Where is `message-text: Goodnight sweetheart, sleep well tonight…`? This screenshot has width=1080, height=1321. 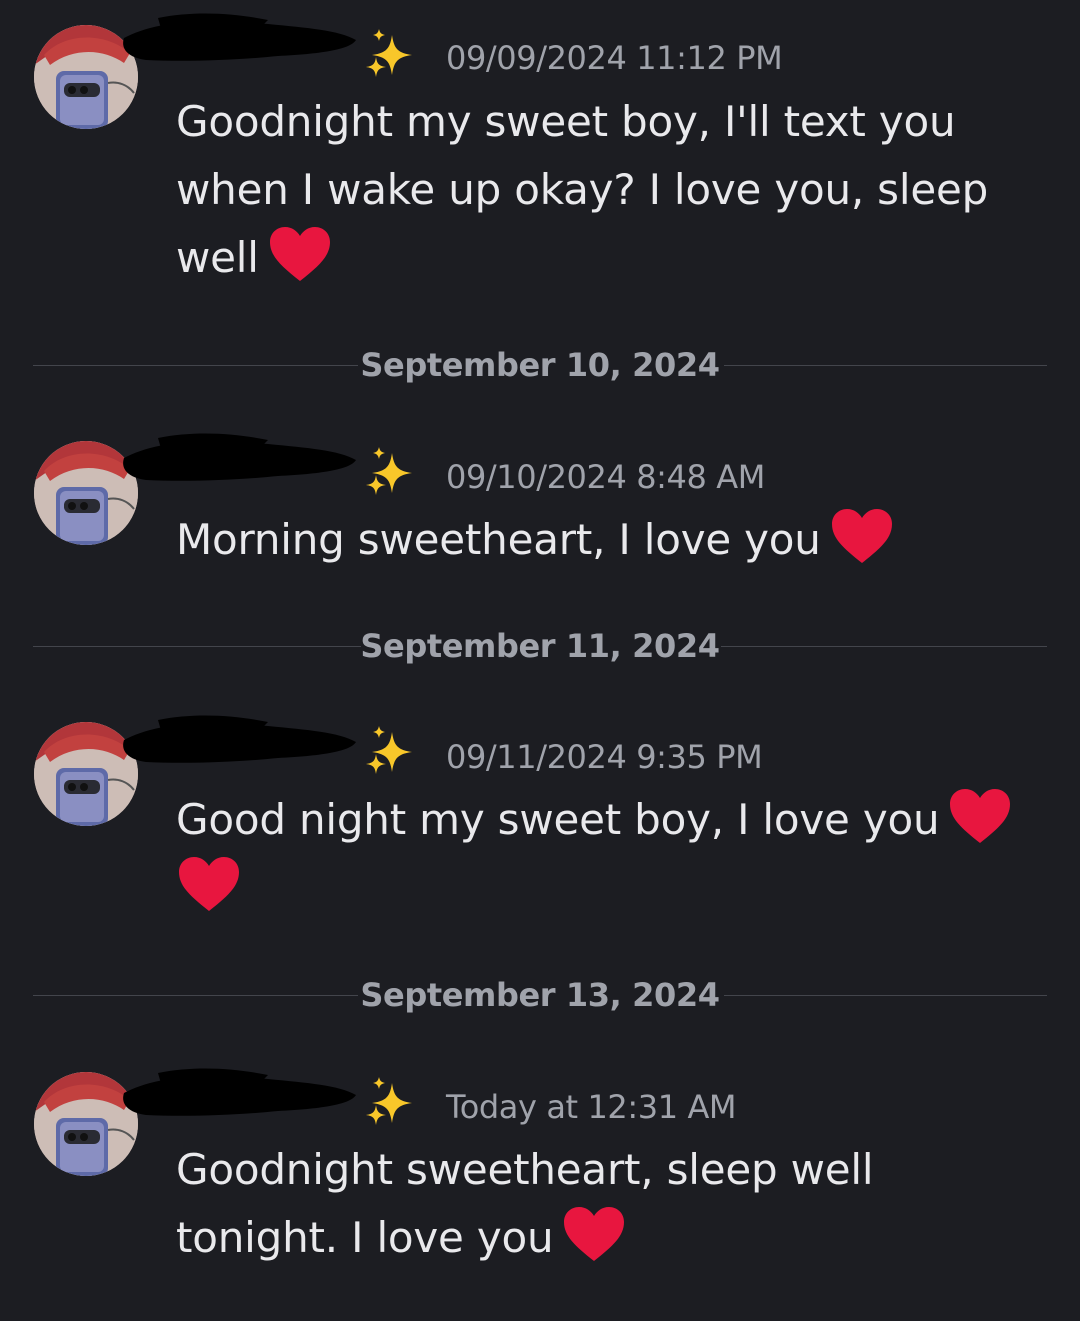 message-text: Goodnight sweetheart, sleep well tonight… is located at coordinates (525, 1203).